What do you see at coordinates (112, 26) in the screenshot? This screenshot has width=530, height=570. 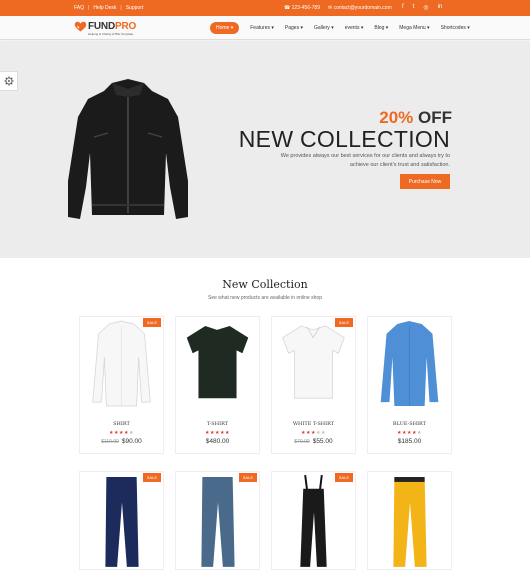 I see `logo-text: FUNDPRO` at bounding box center [112, 26].